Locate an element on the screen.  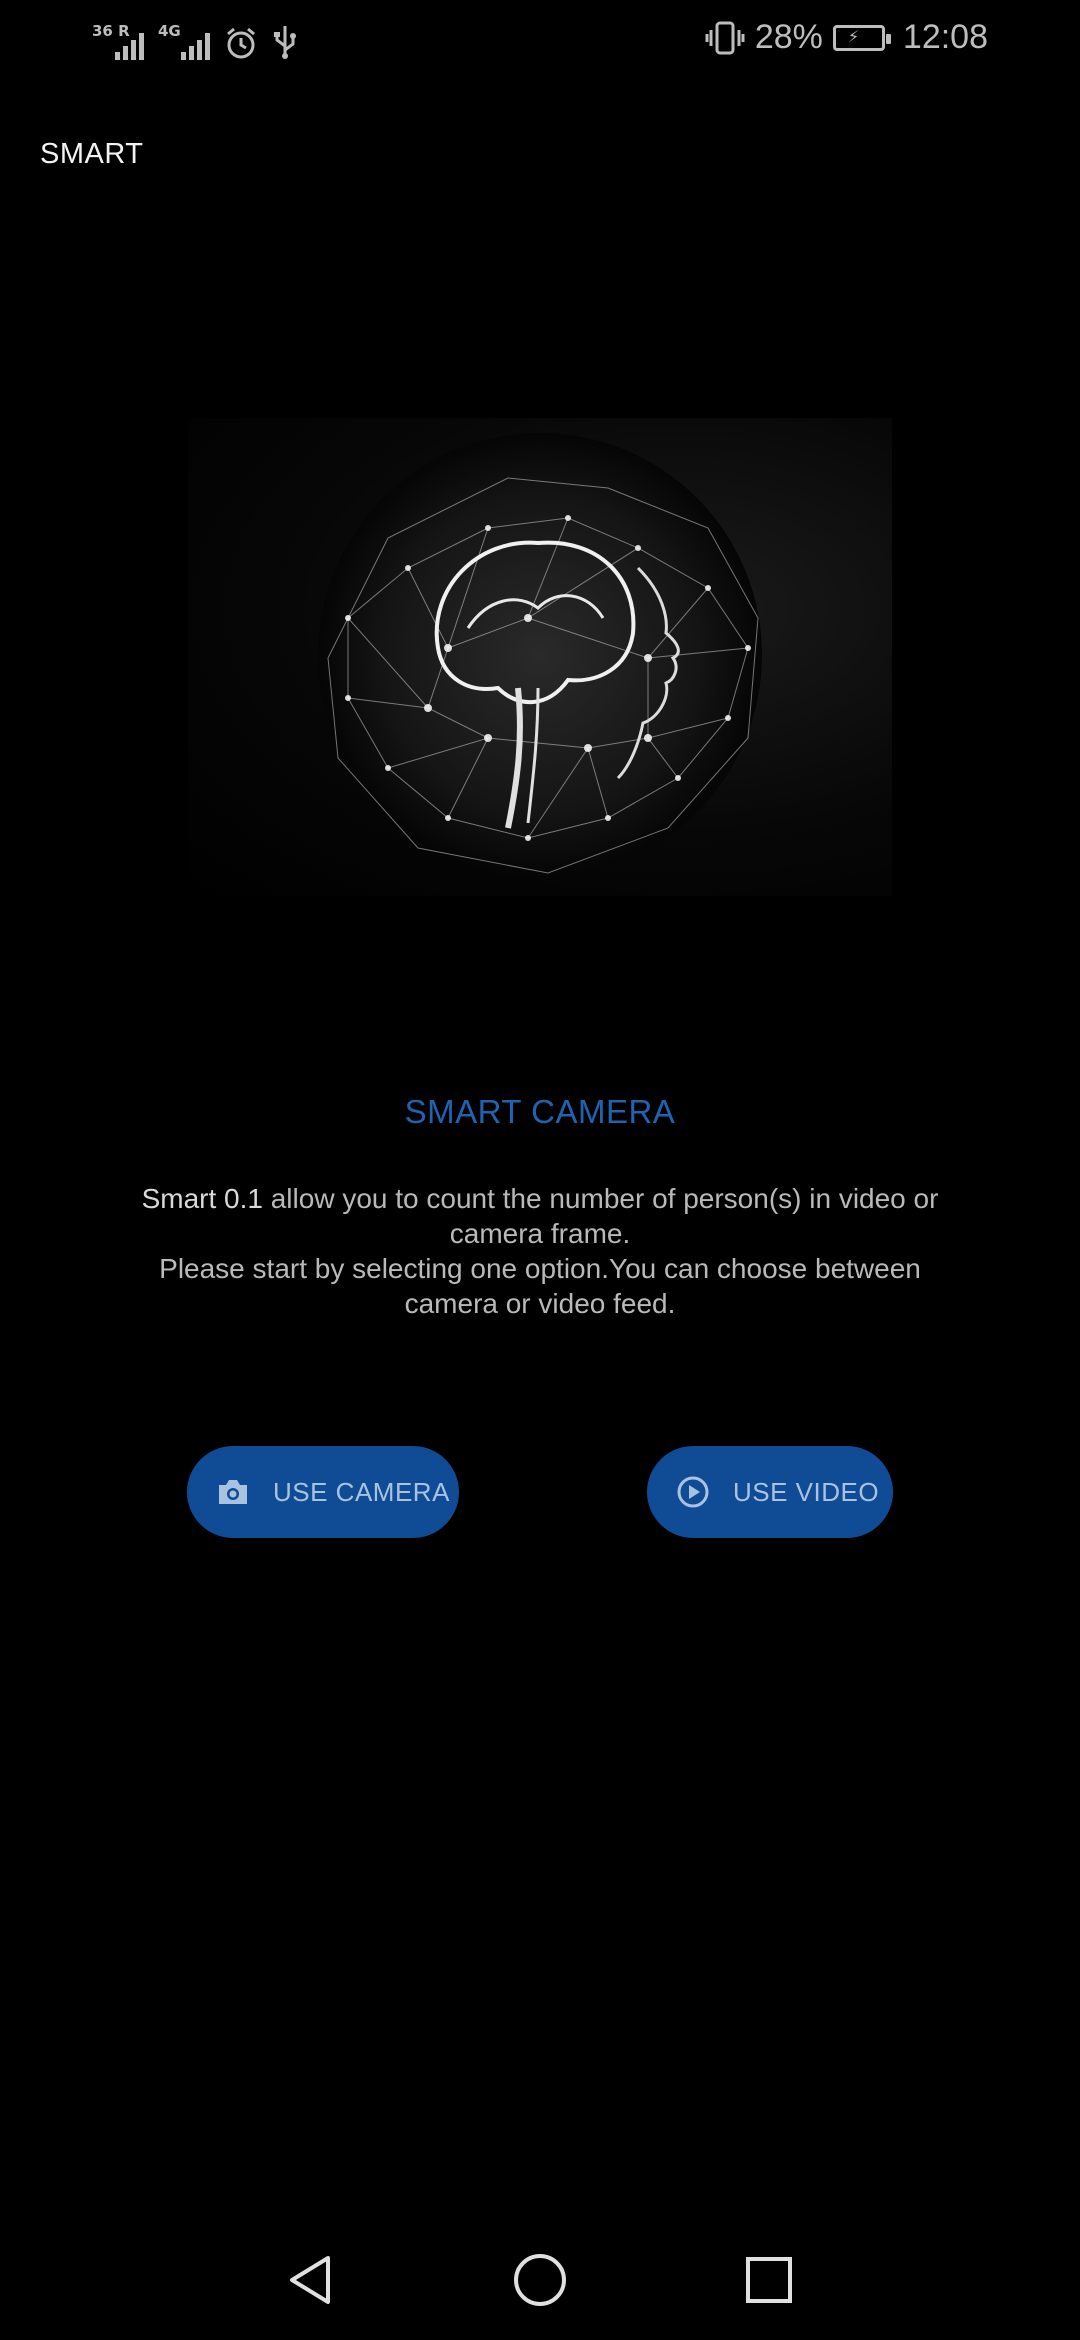
status-left: 36 R 4G is located at coordinates (195, 41).